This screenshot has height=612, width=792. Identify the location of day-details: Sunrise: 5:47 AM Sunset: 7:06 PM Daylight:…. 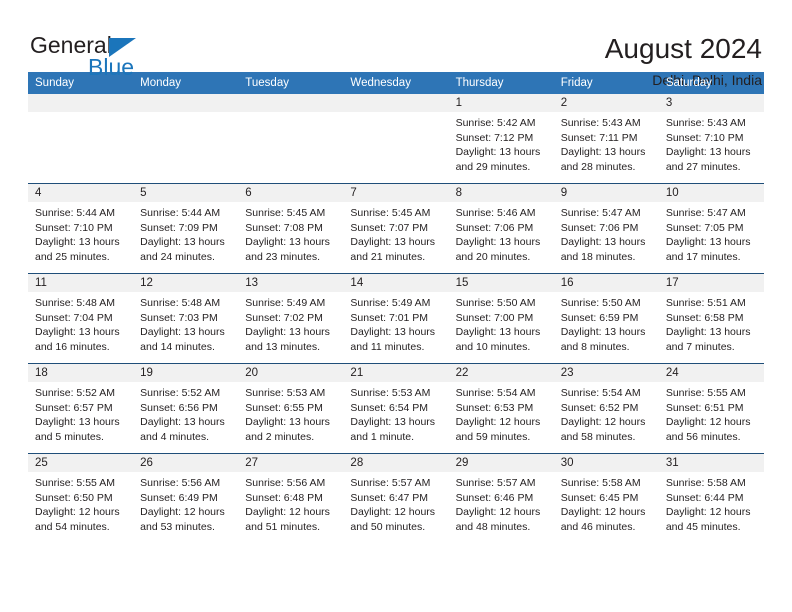
(606, 233).